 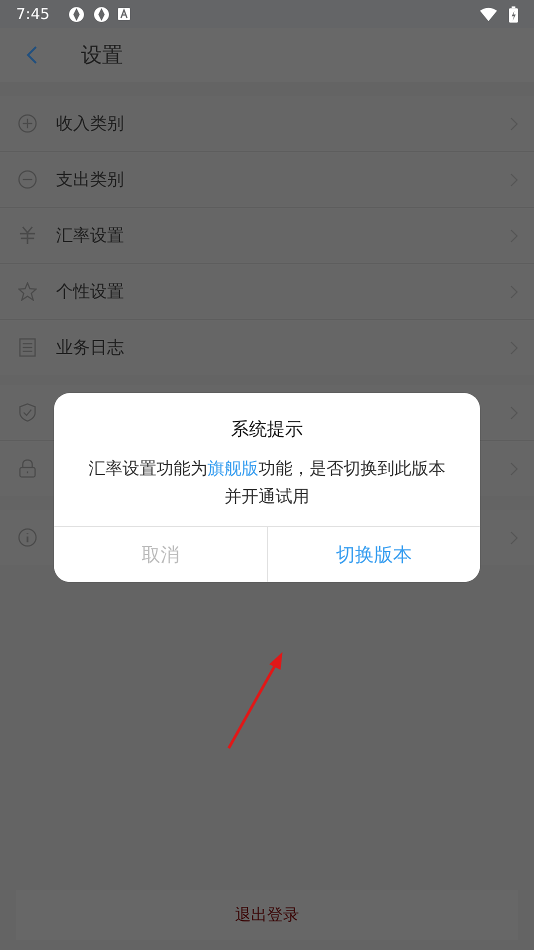 I want to click on settings-label: 收入类别, so click(x=90, y=124).